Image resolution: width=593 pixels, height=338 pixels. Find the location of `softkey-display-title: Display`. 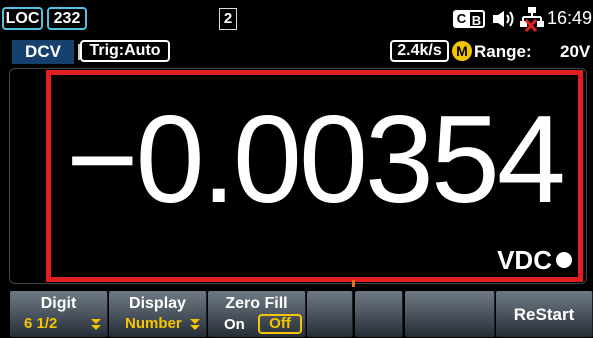

softkey-display-title: Display is located at coordinates (157, 303).